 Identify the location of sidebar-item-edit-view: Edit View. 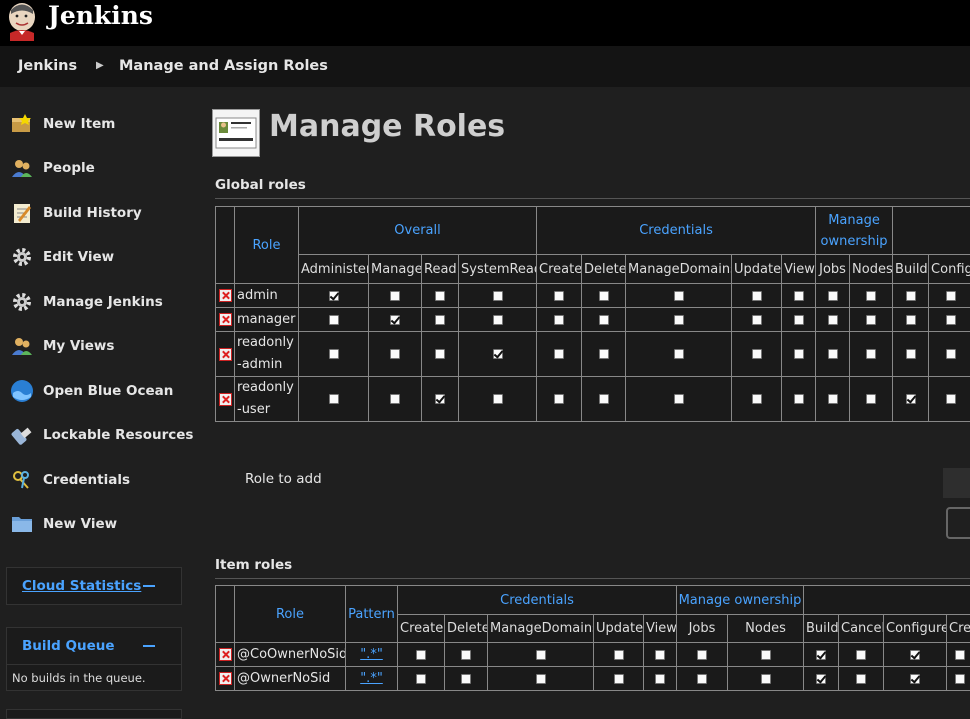
(102, 257).